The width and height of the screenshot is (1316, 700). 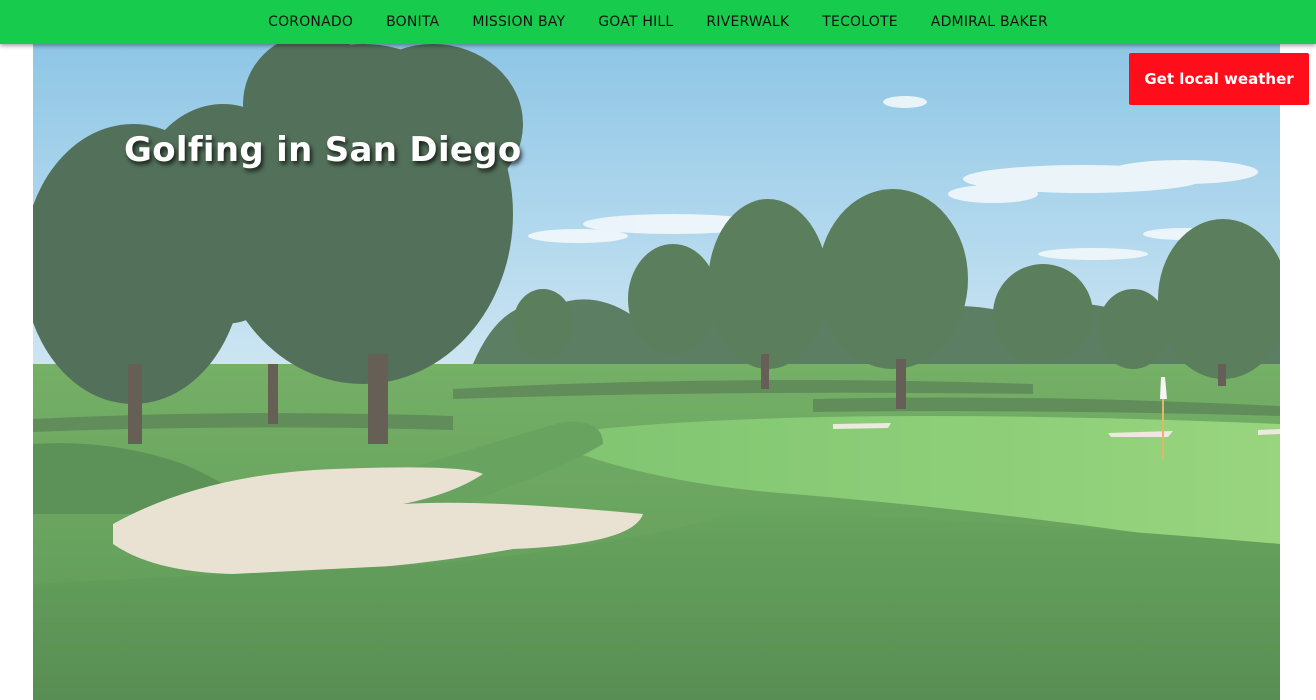 I want to click on nav-link-coronado: CORONADO, so click(x=310, y=22).